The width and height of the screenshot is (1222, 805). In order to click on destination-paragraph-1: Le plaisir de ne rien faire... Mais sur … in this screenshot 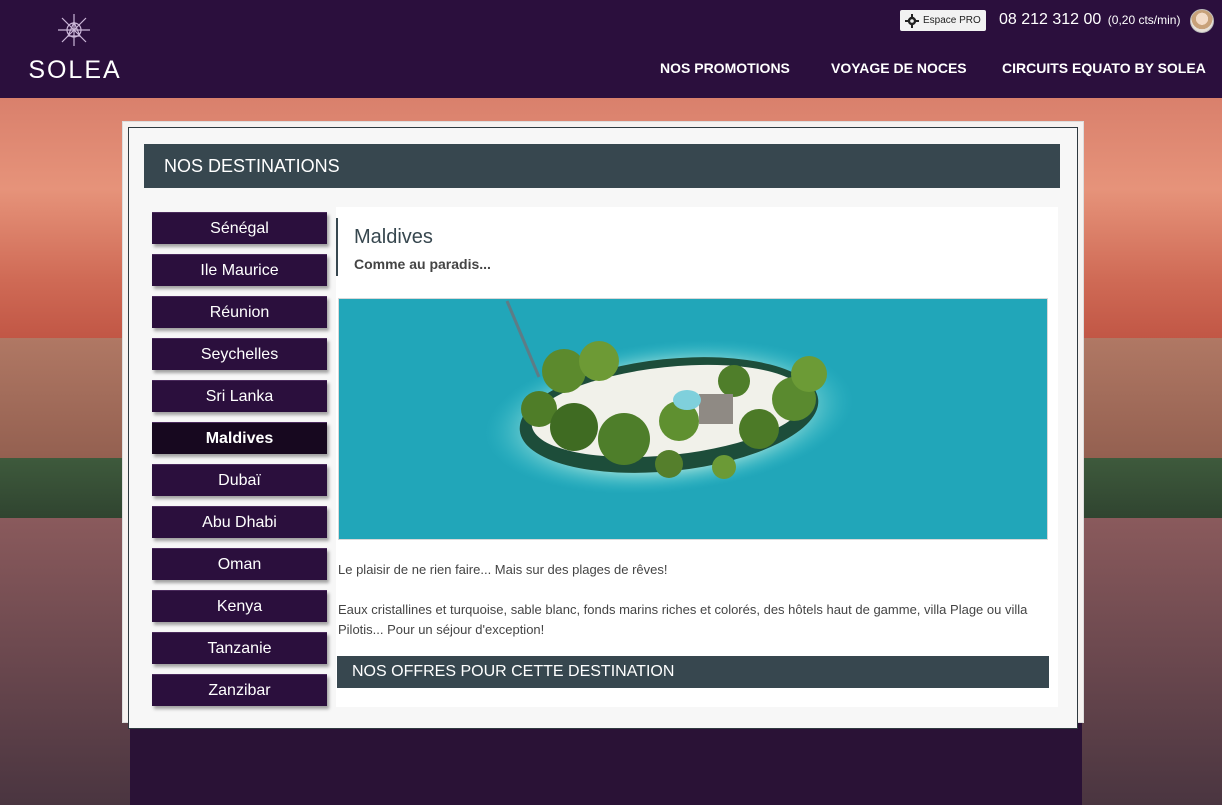, I will do `click(503, 569)`.